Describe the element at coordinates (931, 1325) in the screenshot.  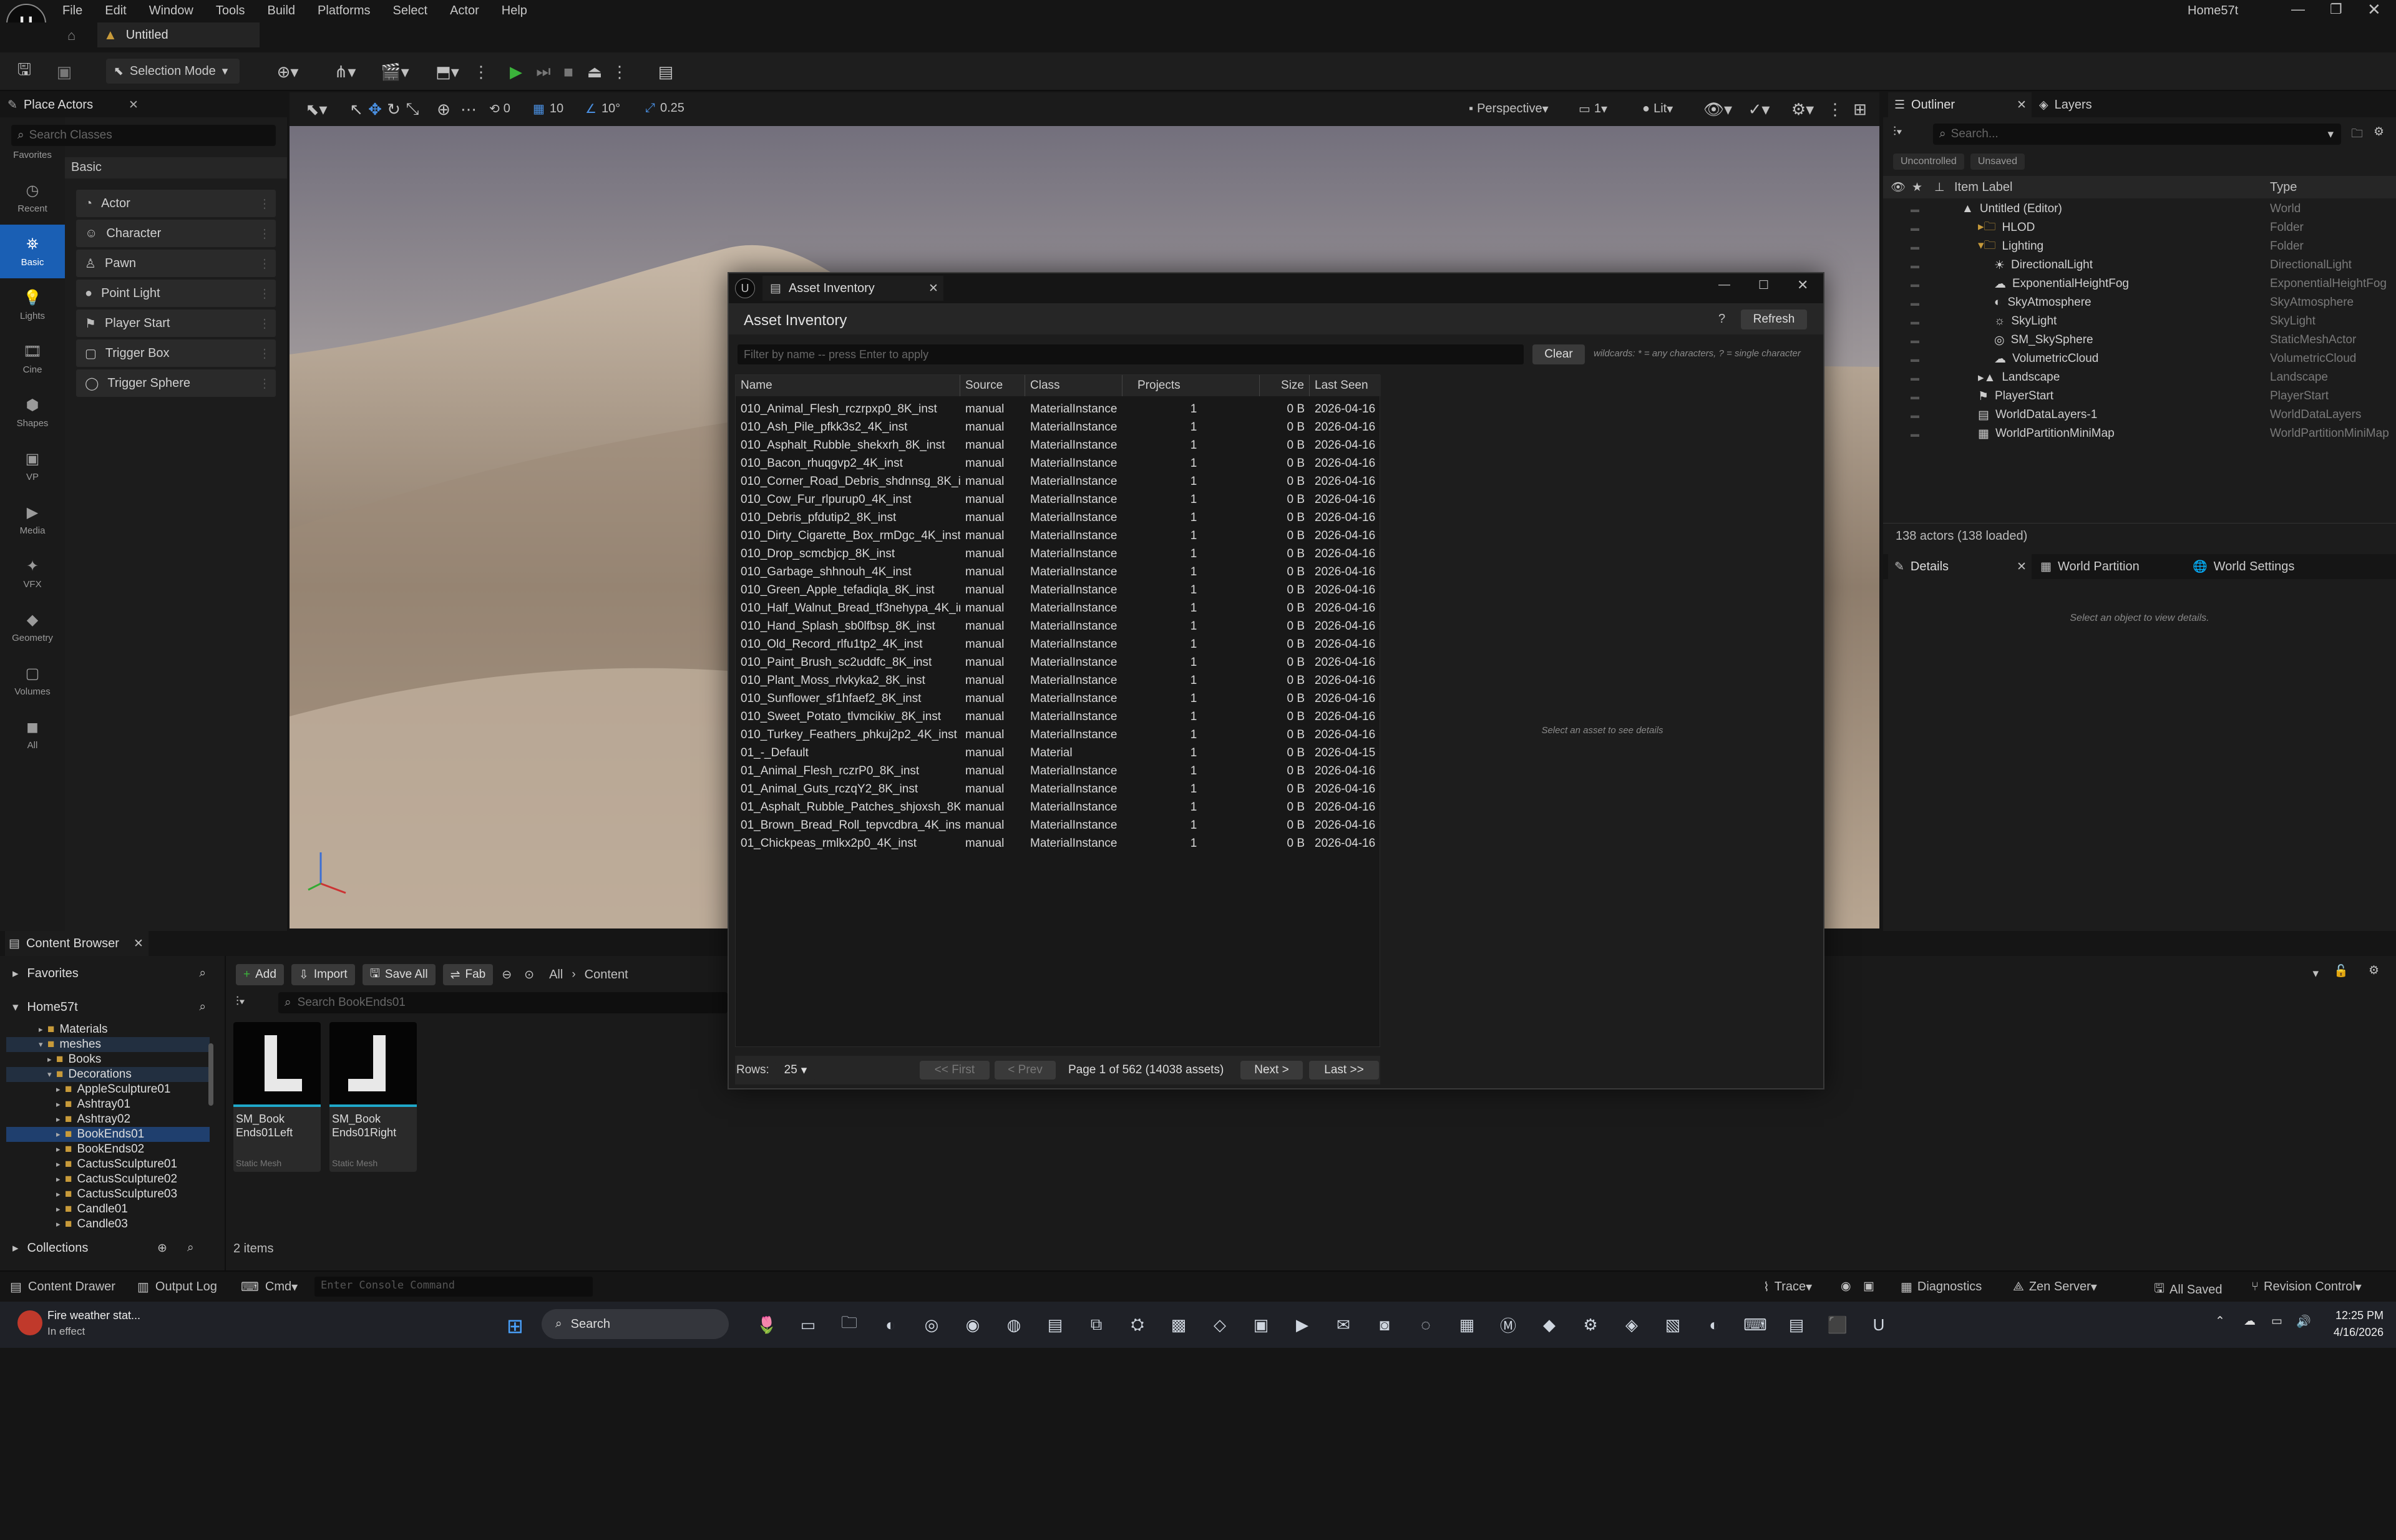
I see `taskbar-app-icon: ◎` at that location.